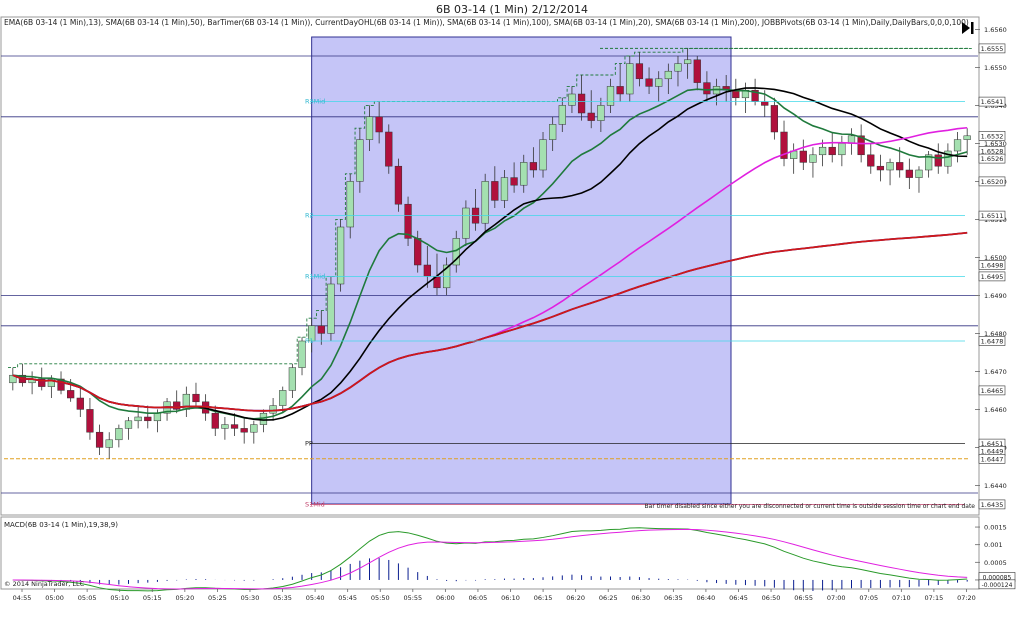 Image resolution: width=1024 pixels, height=620 pixels. I want to click on copyright-label: © 2014 NinjaTrader, LLC, so click(44, 584).